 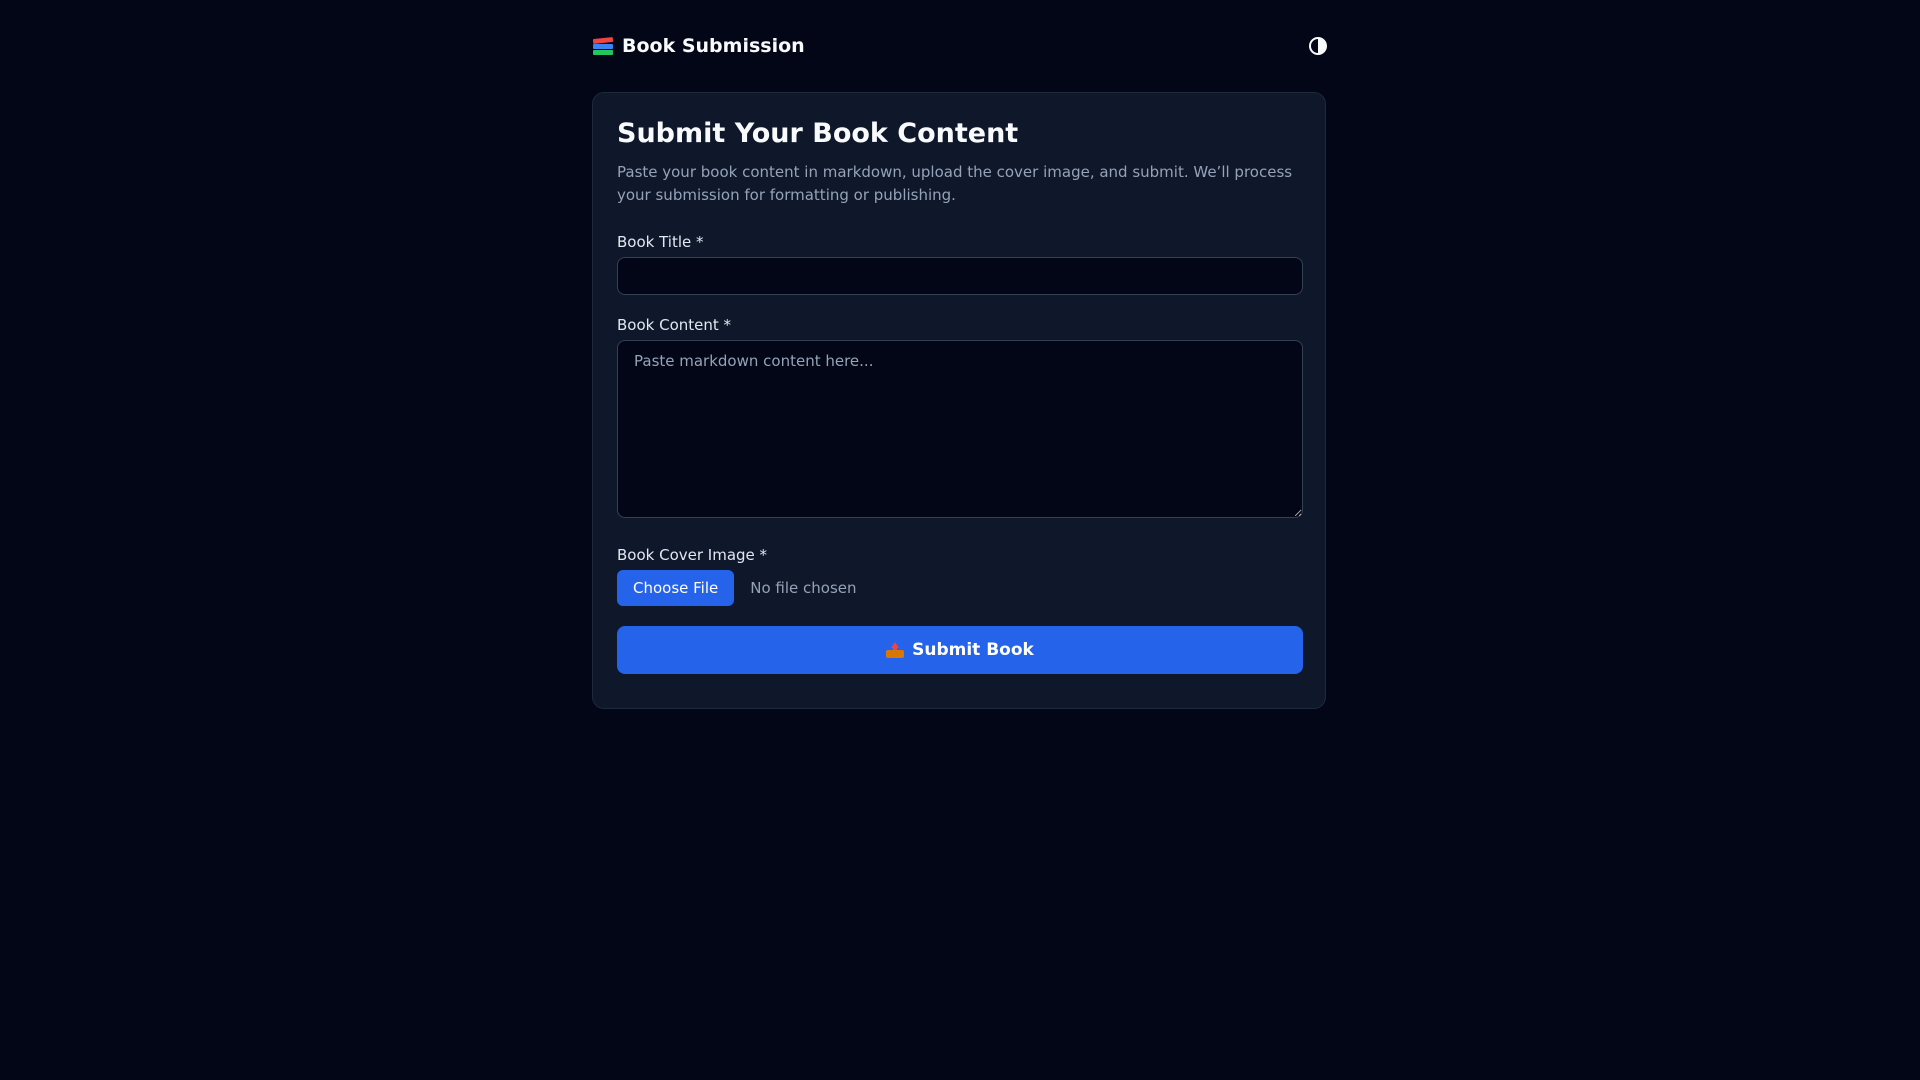 I want to click on book-content-textarea, so click(x=960, y=429).